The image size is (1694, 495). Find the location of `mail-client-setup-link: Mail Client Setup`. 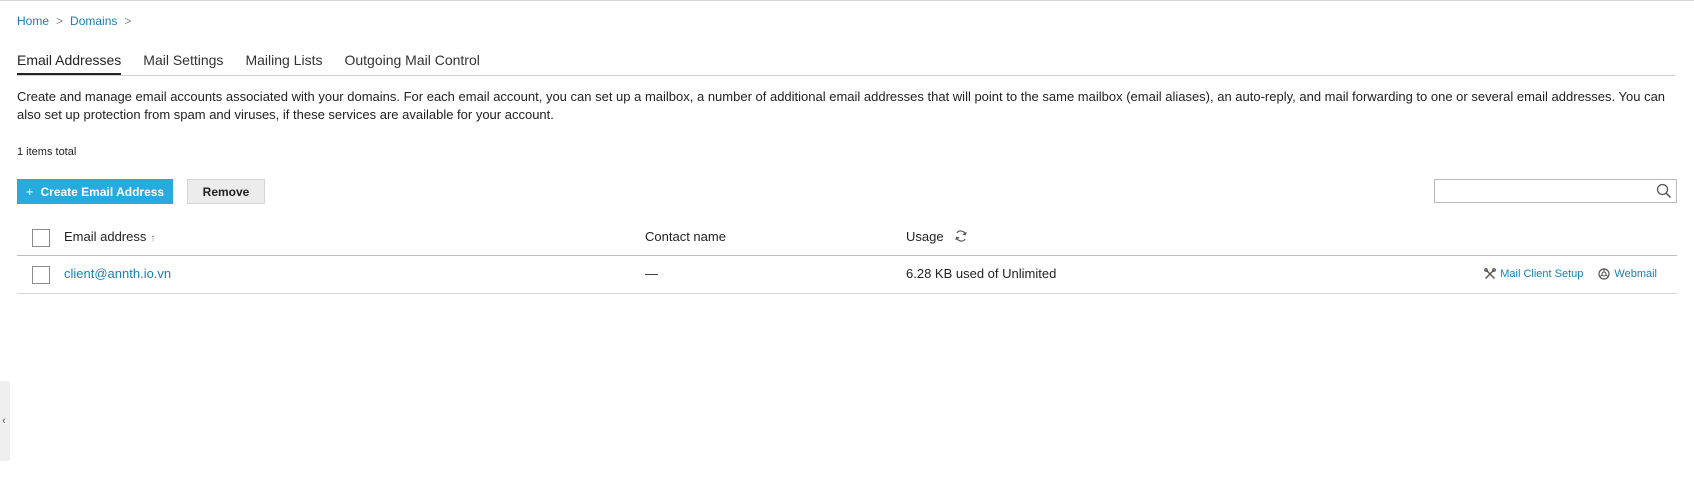

mail-client-setup-link: Mail Client Setup is located at coordinates (1533, 274).